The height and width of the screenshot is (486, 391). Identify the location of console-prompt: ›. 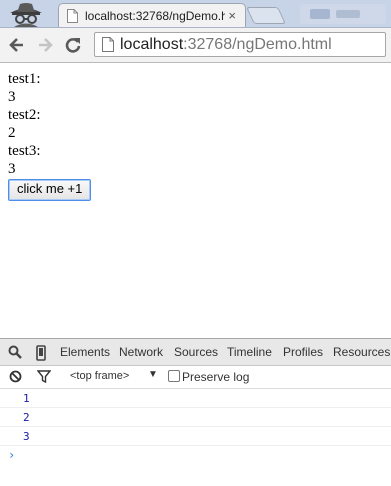
(195, 455).